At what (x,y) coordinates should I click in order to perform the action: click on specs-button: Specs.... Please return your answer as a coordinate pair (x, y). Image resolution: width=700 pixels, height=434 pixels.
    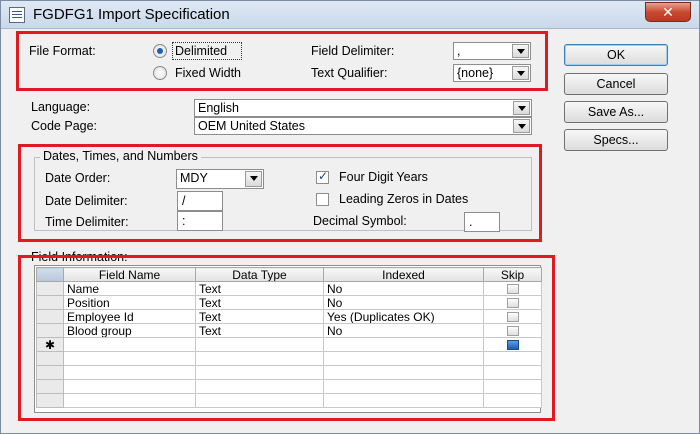
    Looking at the image, I should click on (616, 140).